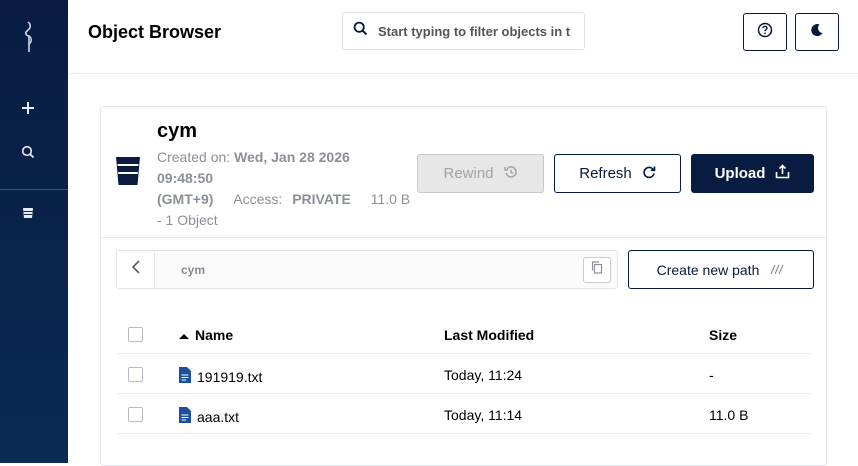 The image size is (858, 466). Describe the element at coordinates (321, 199) in the screenshot. I see `access-value: PRIVATE` at that location.